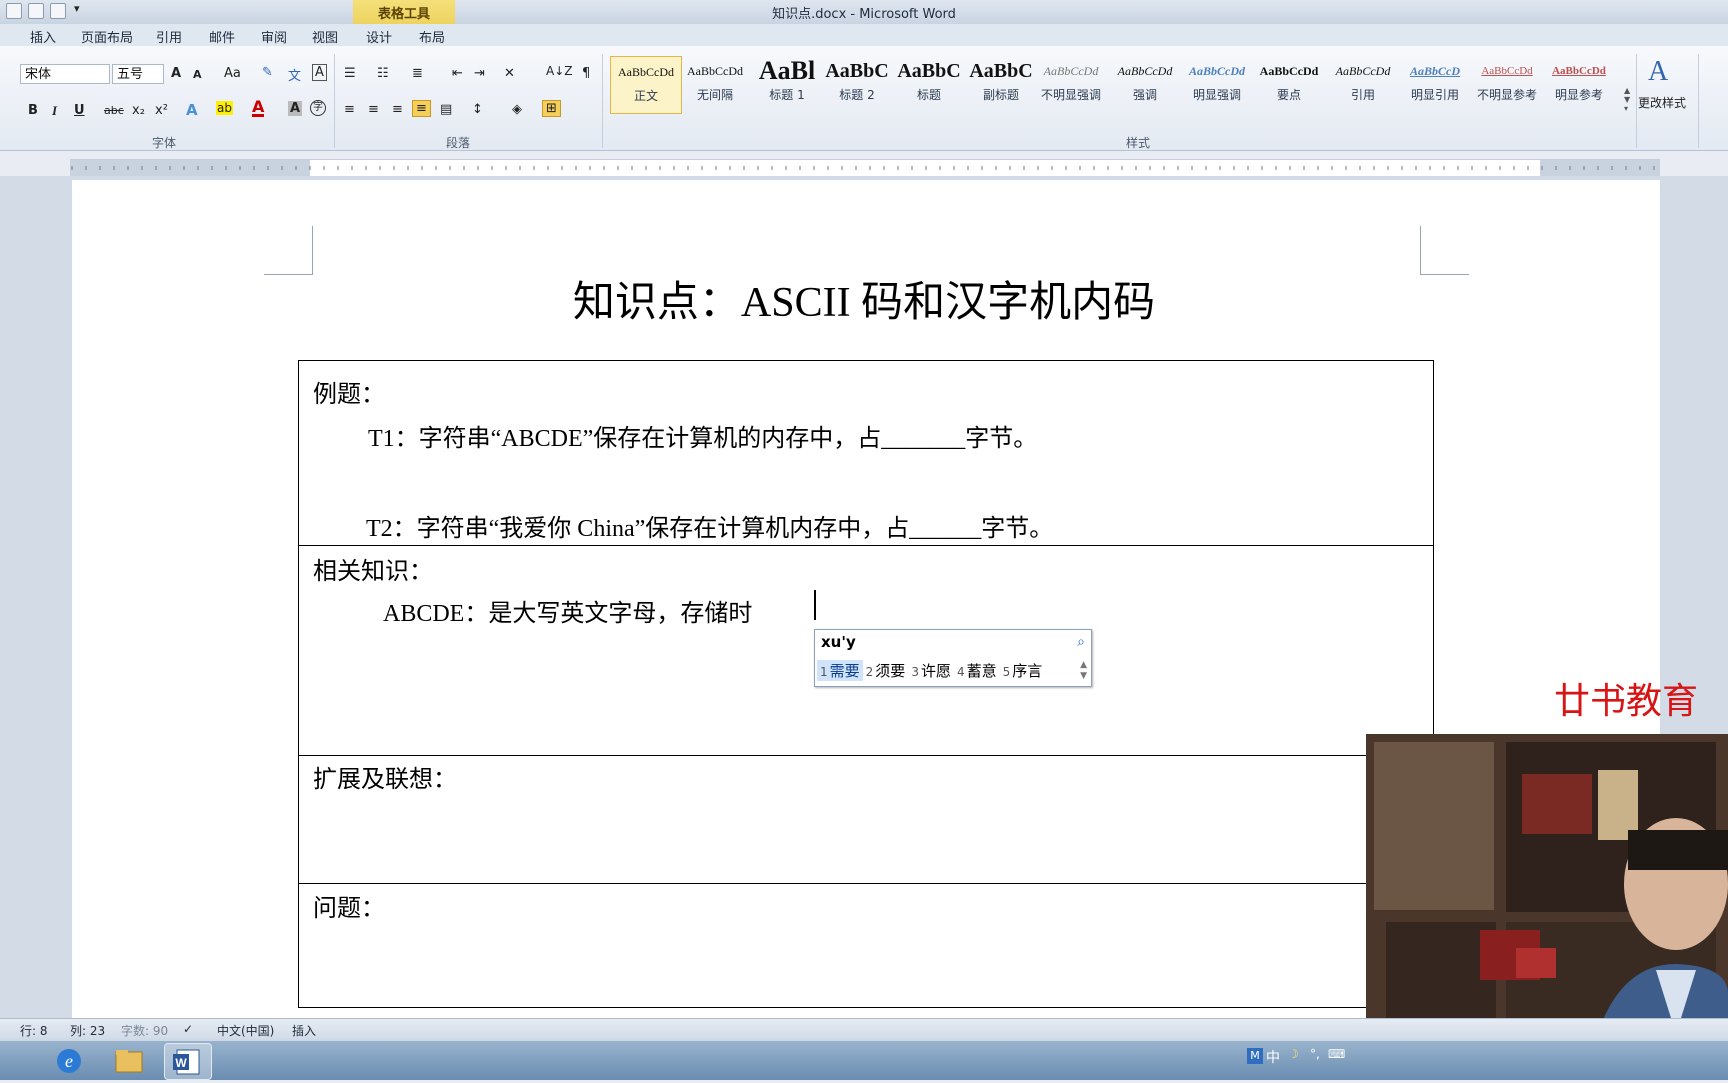 Image resolution: width=1728 pixels, height=1083 pixels. What do you see at coordinates (304, 1030) in the screenshot?
I see `status-insert-mode: 插入` at bounding box center [304, 1030].